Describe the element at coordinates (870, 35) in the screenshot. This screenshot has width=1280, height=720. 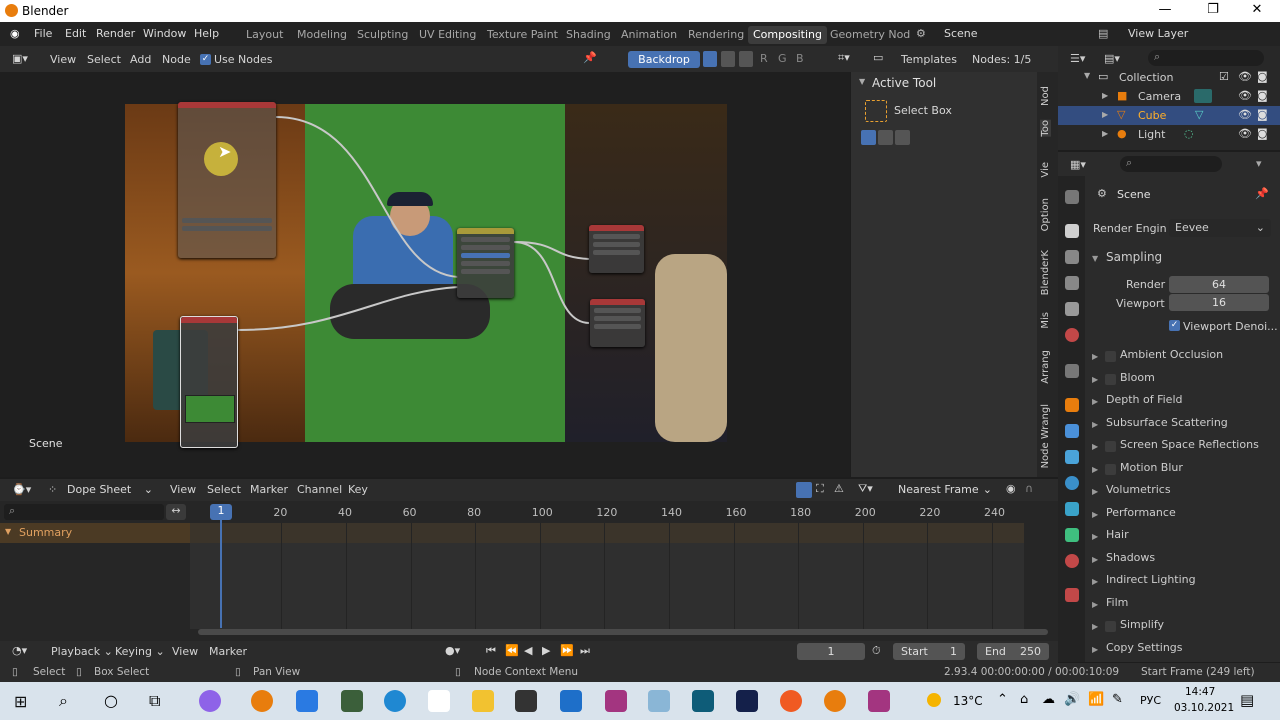
I see `workspace-tab-geometry-nodes: Geometry Nod` at that location.